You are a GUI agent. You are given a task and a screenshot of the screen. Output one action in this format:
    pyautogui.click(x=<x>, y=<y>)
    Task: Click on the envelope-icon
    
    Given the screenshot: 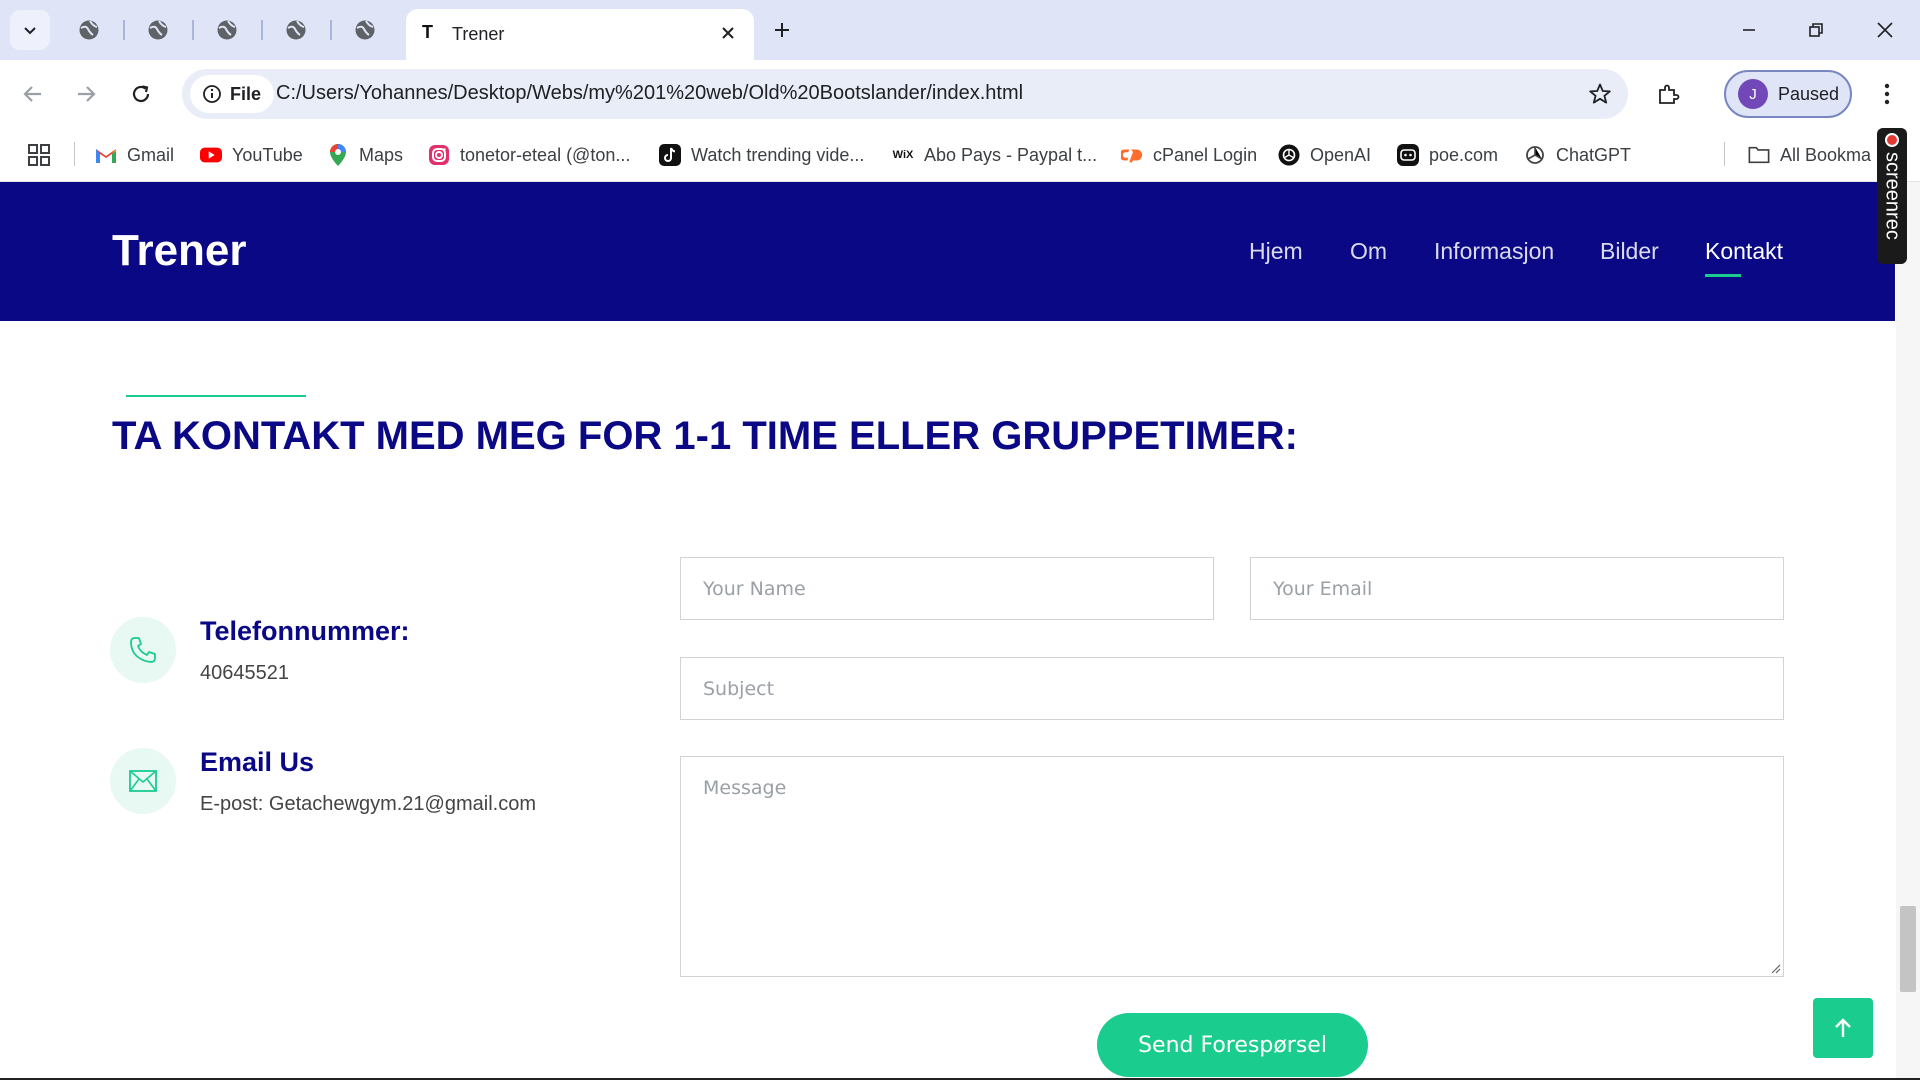 What is the action you would take?
    pyautogui.click(x=143, y=781)
    